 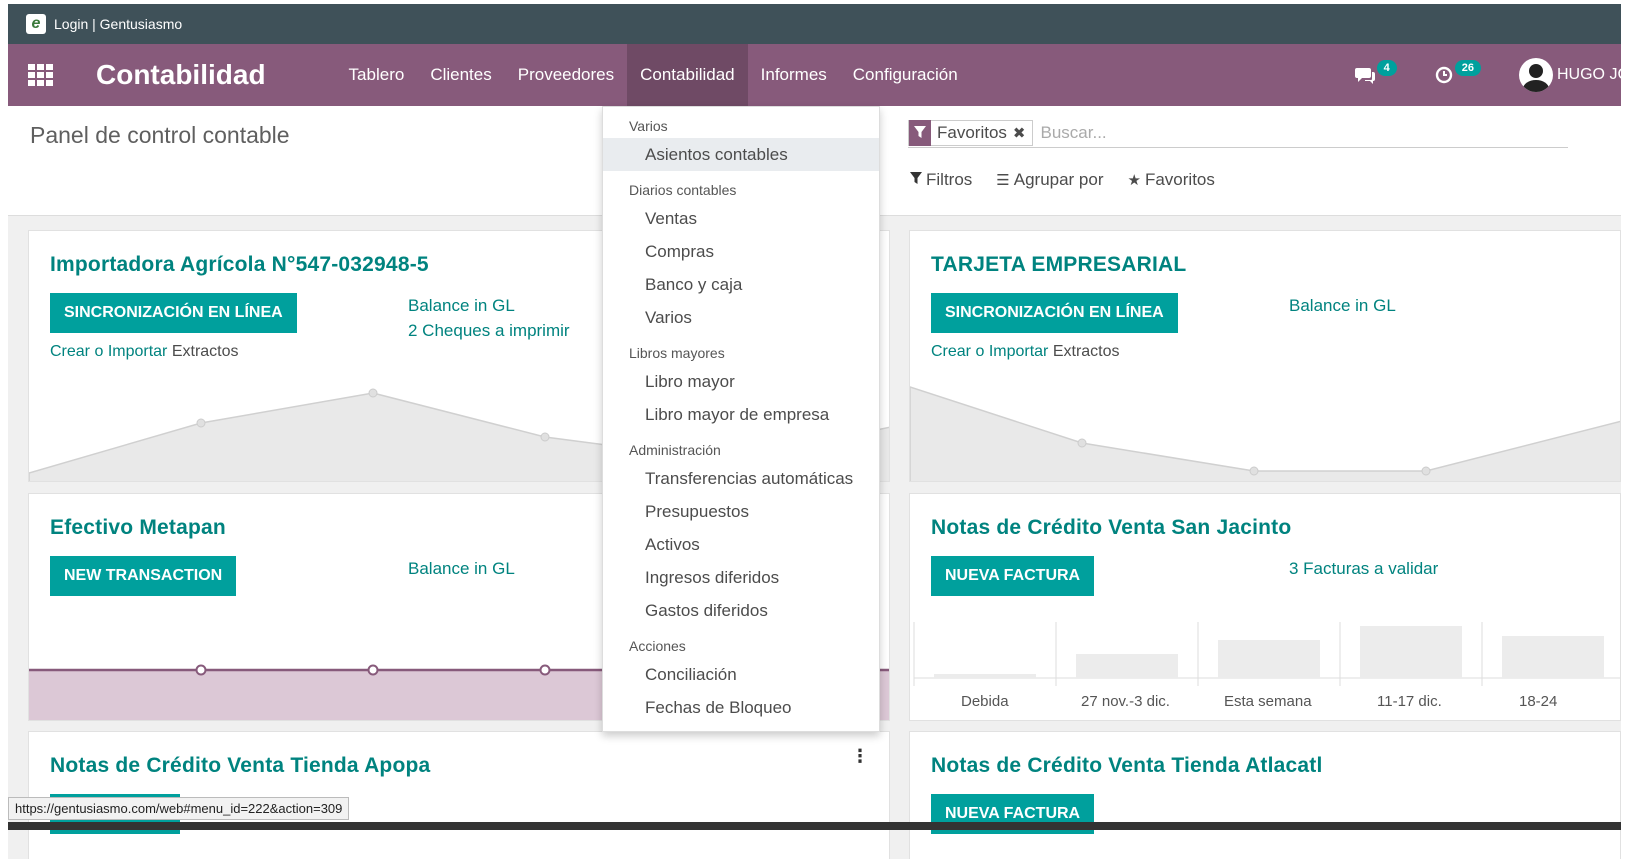 I want to click on new-transaction-button: NEW TRANSACTION, so click(x=143, y=576).